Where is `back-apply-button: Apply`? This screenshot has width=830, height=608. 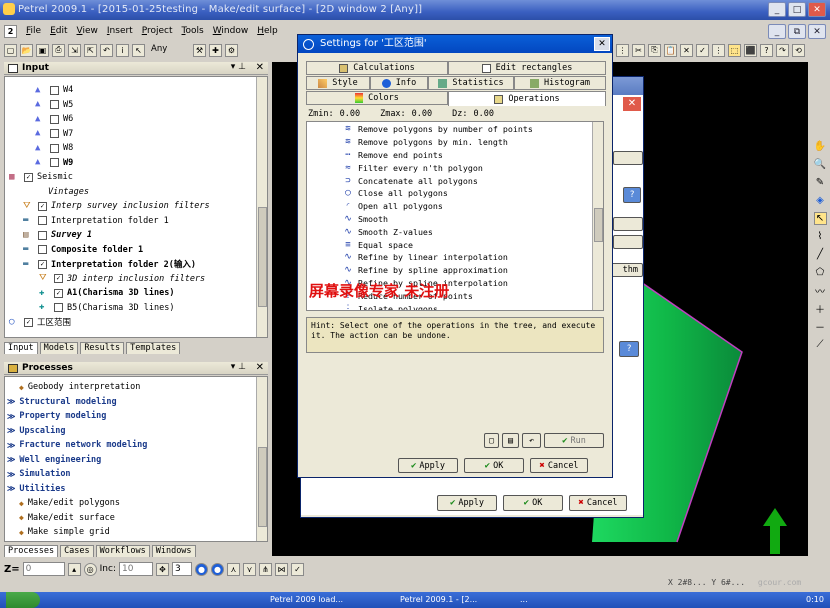
back-apply-button: Apply is located at coordinates (467, 503).